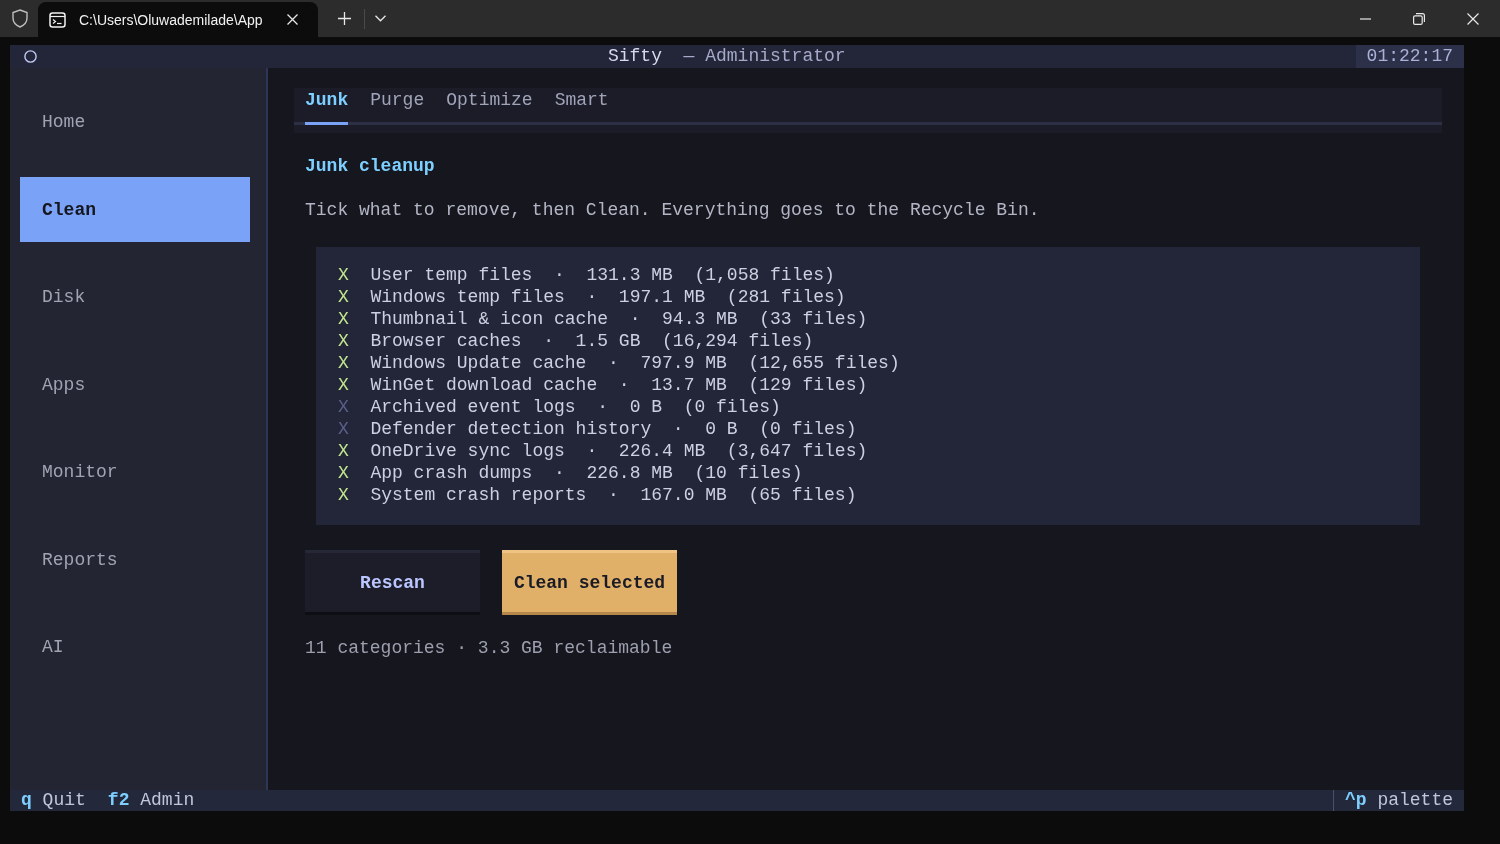  I want to click on section-description: Tick what to remove, then Clean. Everything goes to the Recycle Bin., so click(673, 210).